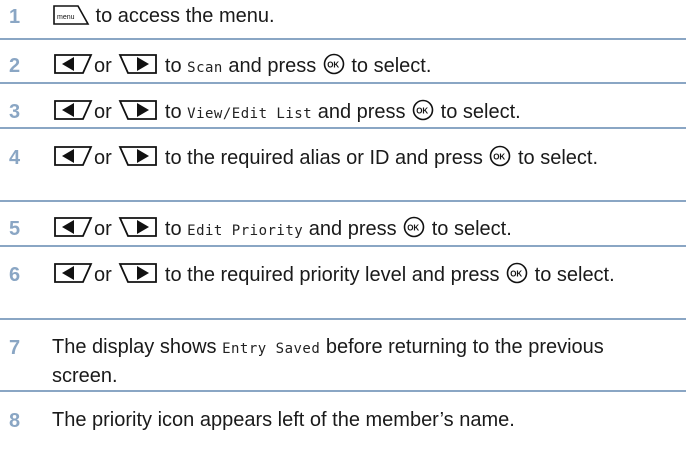 This screenshot has width=686, height=454. Describe the element at coordinates (250, 114) in the screenshot. I see `display-text: View/Edit List` at that location.